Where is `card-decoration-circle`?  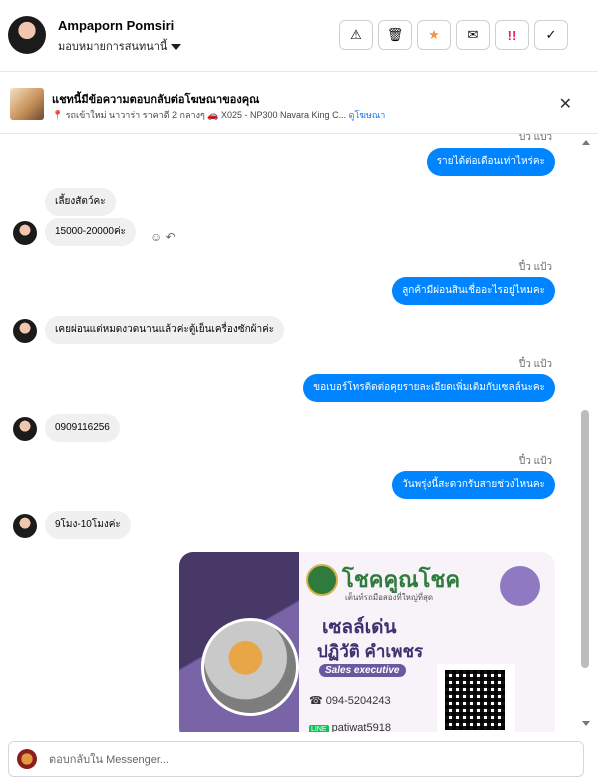 card-decoration-circle is located at coordinates (520, 586).